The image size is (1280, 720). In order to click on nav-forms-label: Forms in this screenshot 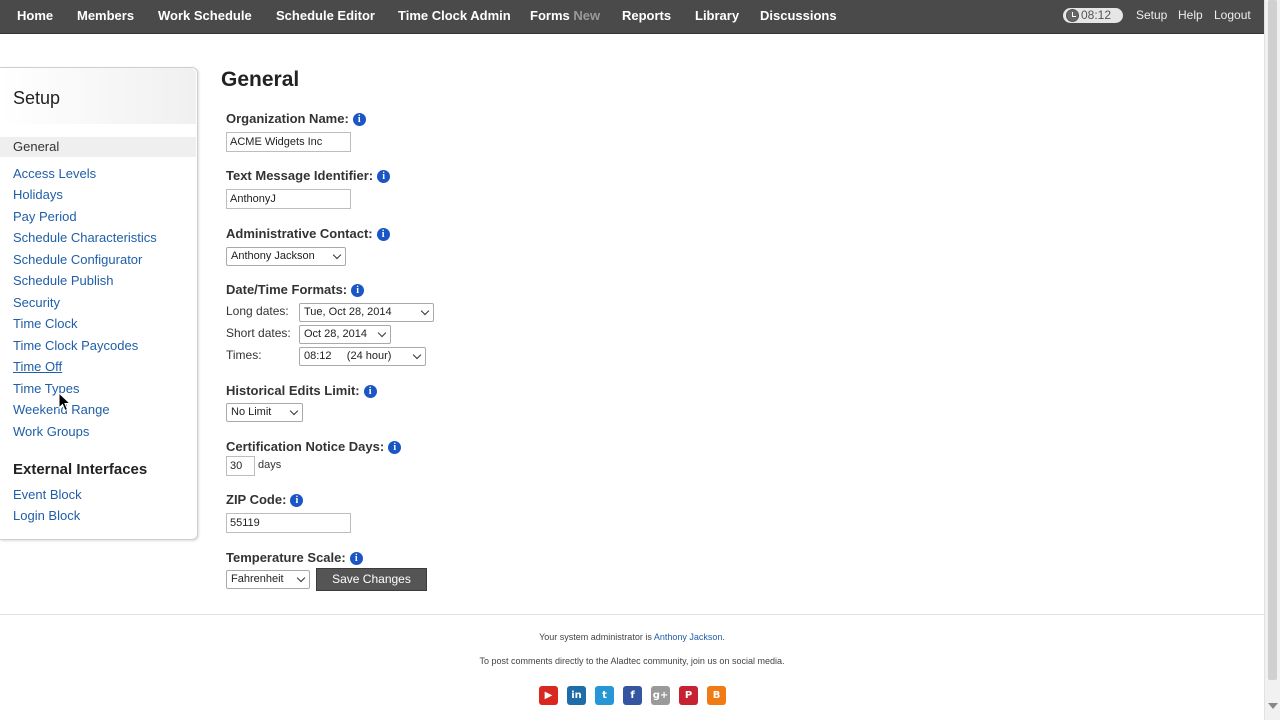, I will do `click(550, 15)`.